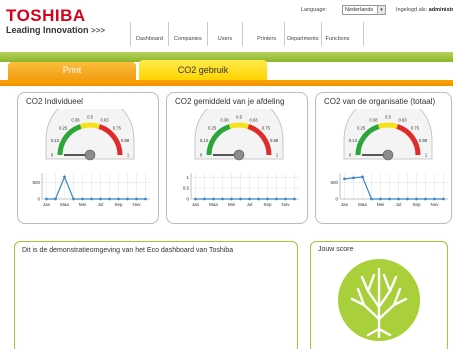 This screenshot has width=453, height=349. What do you see at coordinates (226, 83) in the screenshot?
I see `tab-underline` at bounding box center [226, 83].